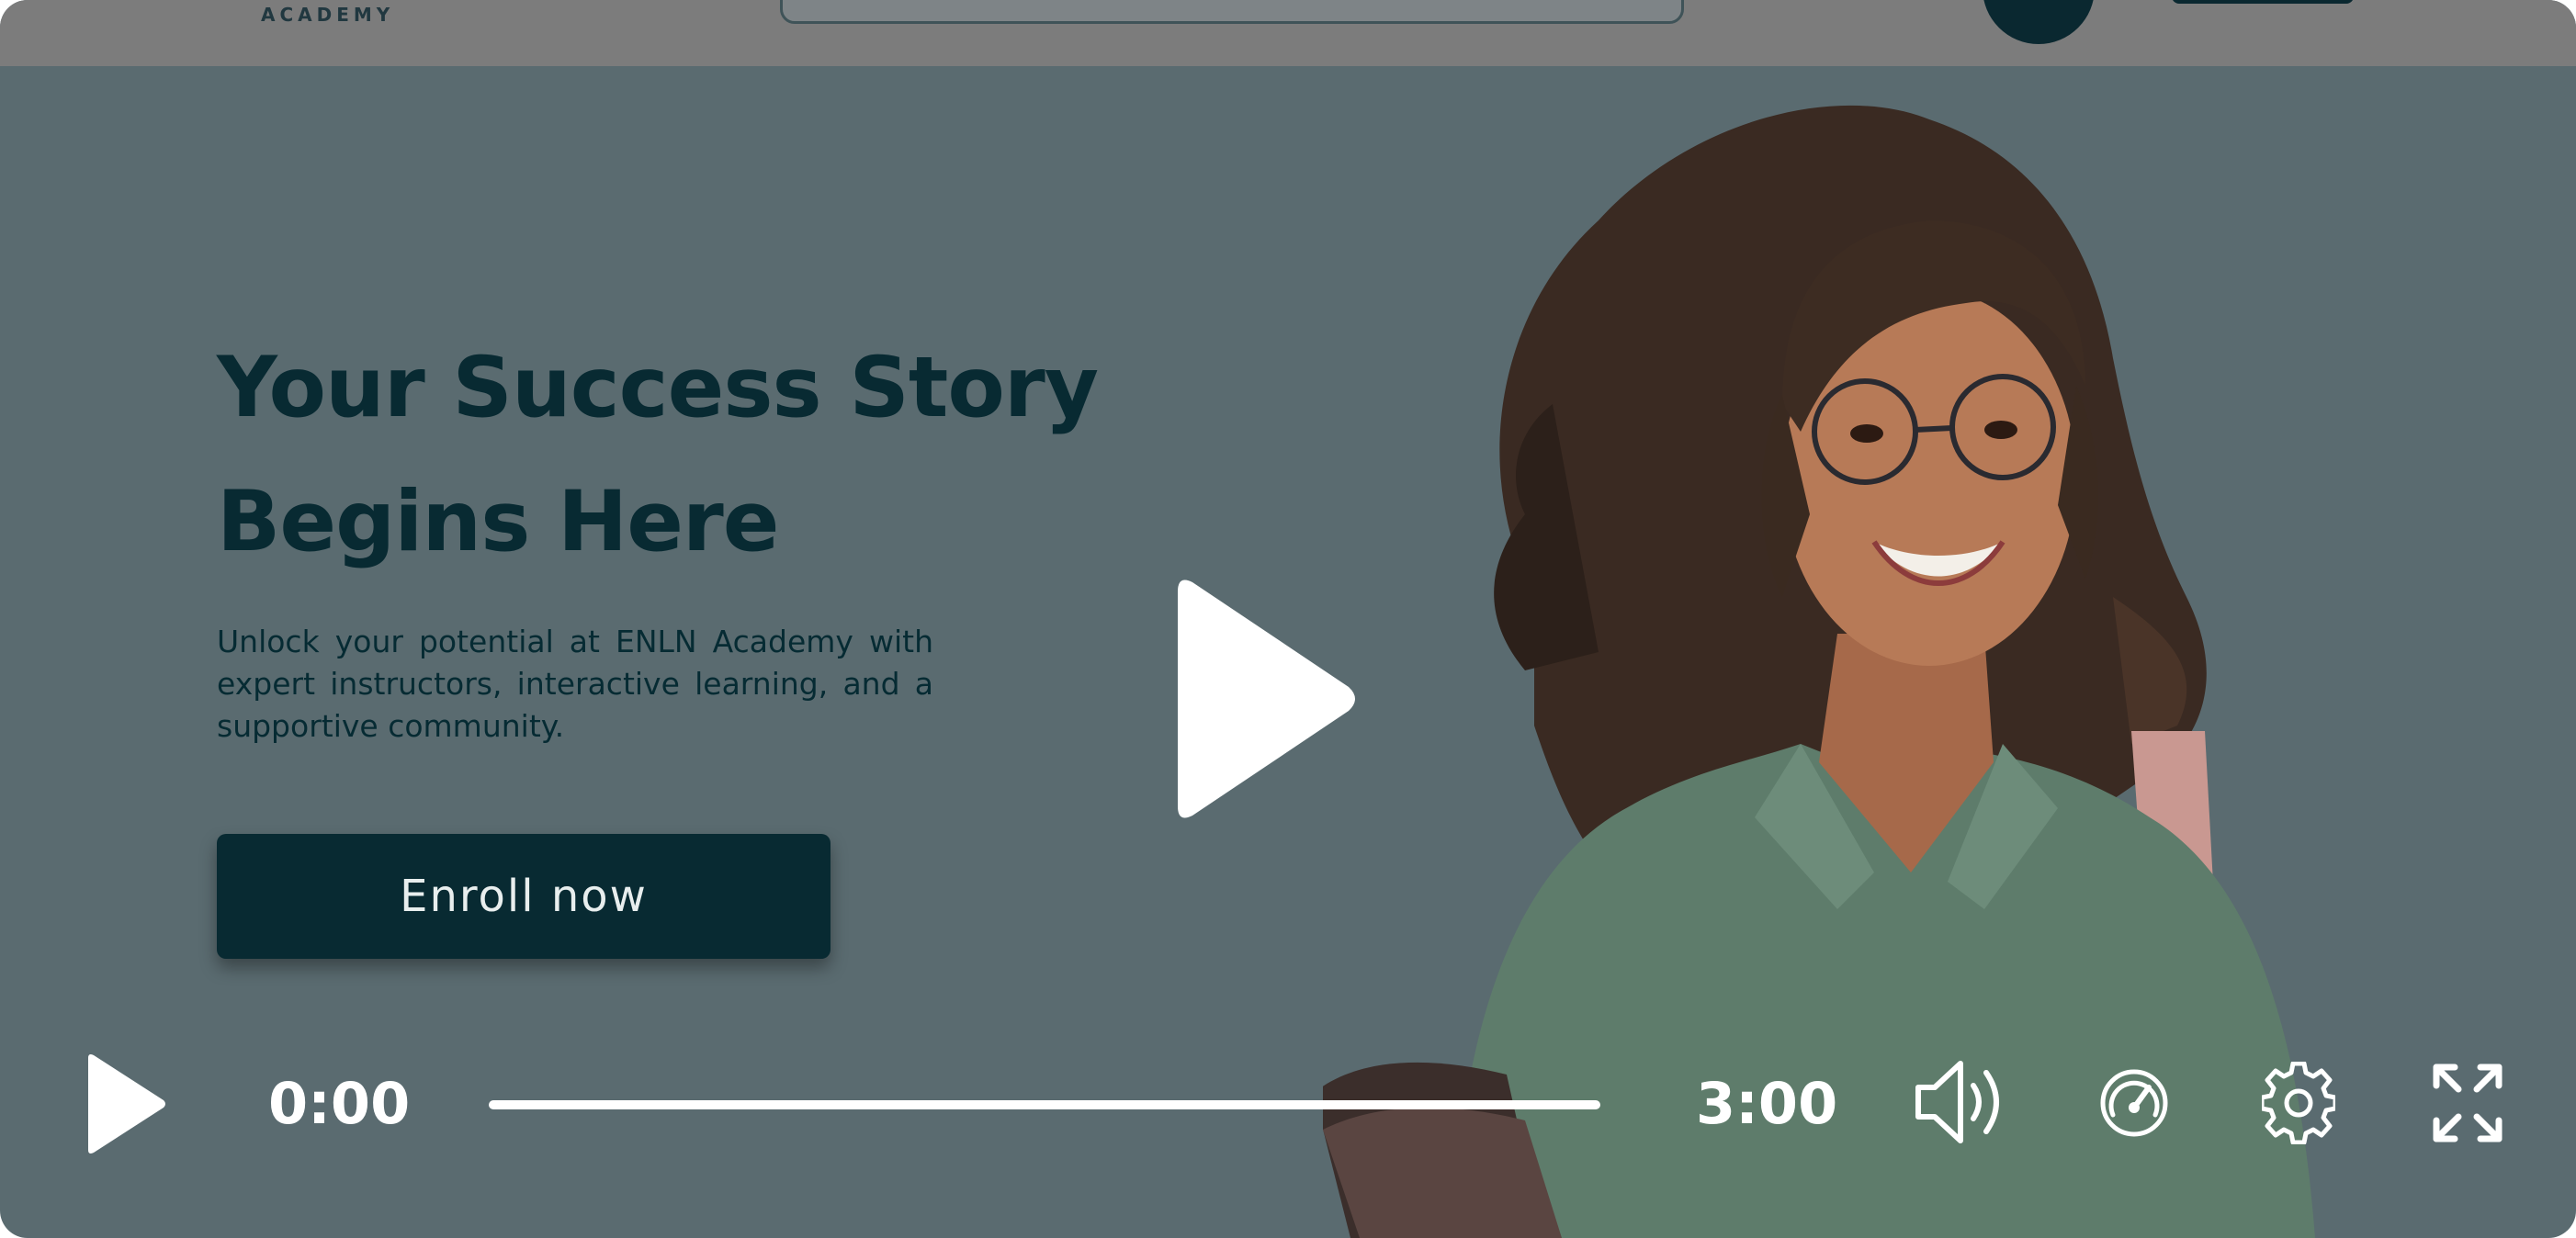 The height and width of the screenshot is (1238, 2576). I want to click on gear-icon, so click(2298, 1103).